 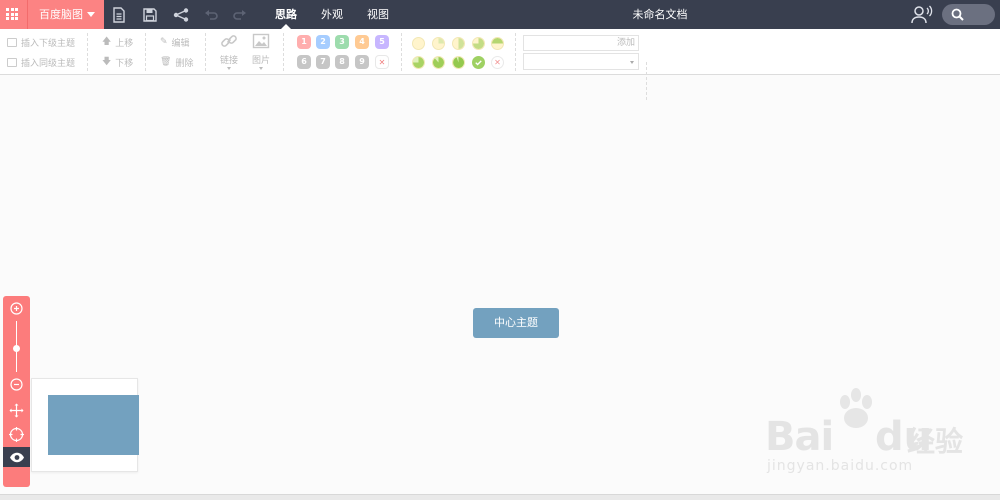 I want to click on priority-8-button: 8, so click(x=342, y=62).